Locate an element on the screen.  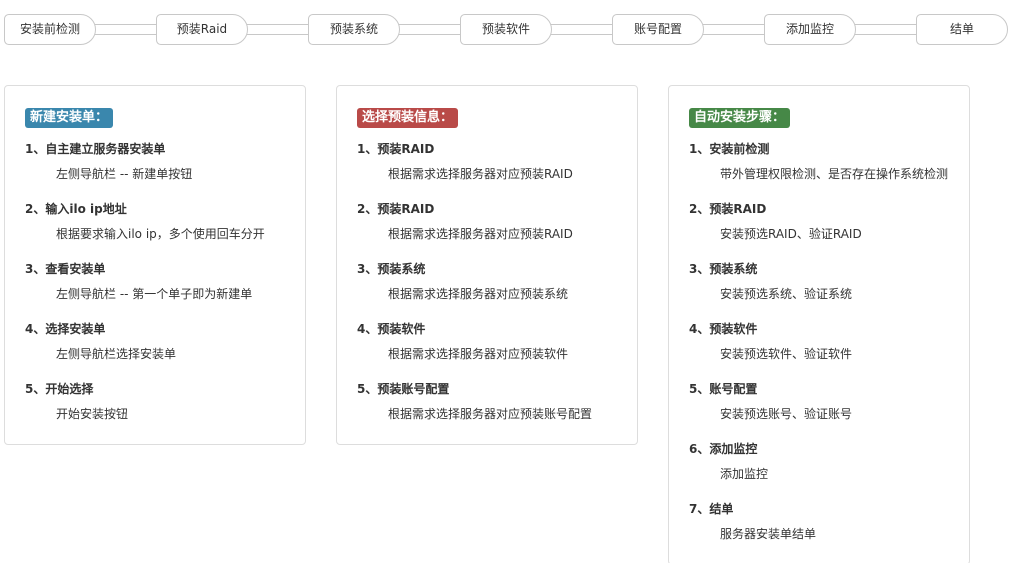
item-title: 6、添加监控 is located at coordinates (723, 449).